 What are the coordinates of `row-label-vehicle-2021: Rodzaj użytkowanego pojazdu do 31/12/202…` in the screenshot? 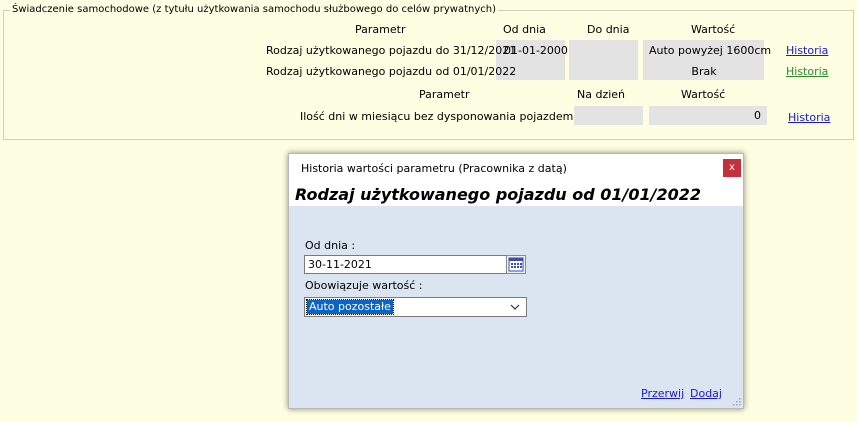 It's located at (391, 50).